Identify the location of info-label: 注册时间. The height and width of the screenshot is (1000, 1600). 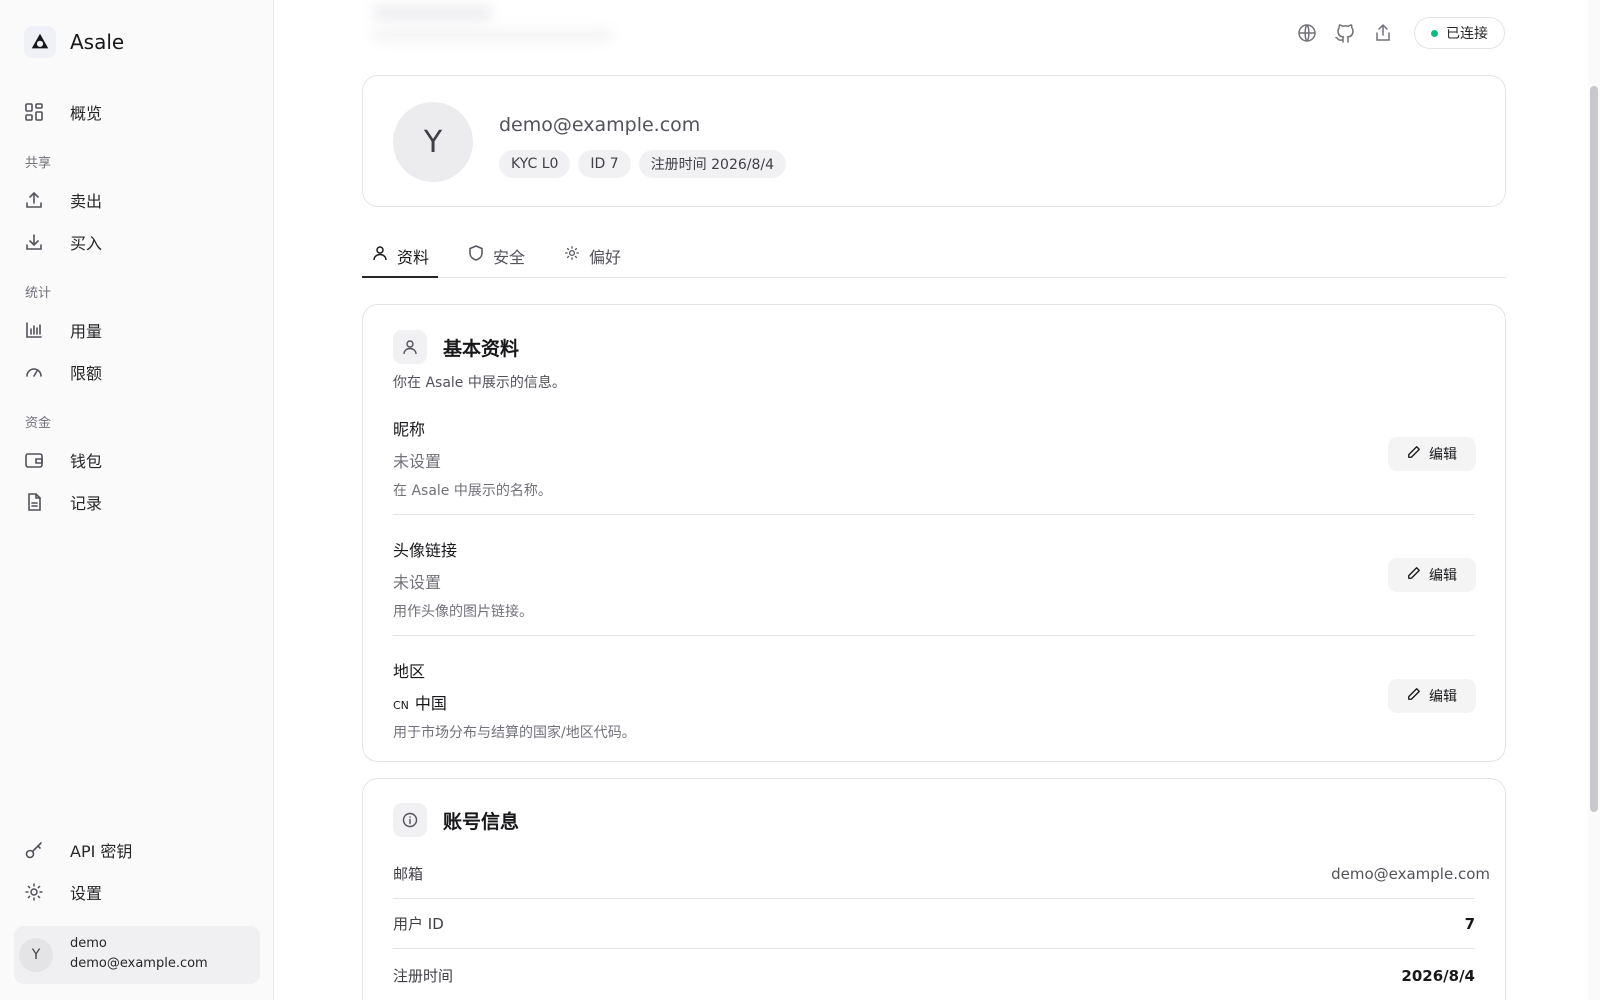
(423, 976).